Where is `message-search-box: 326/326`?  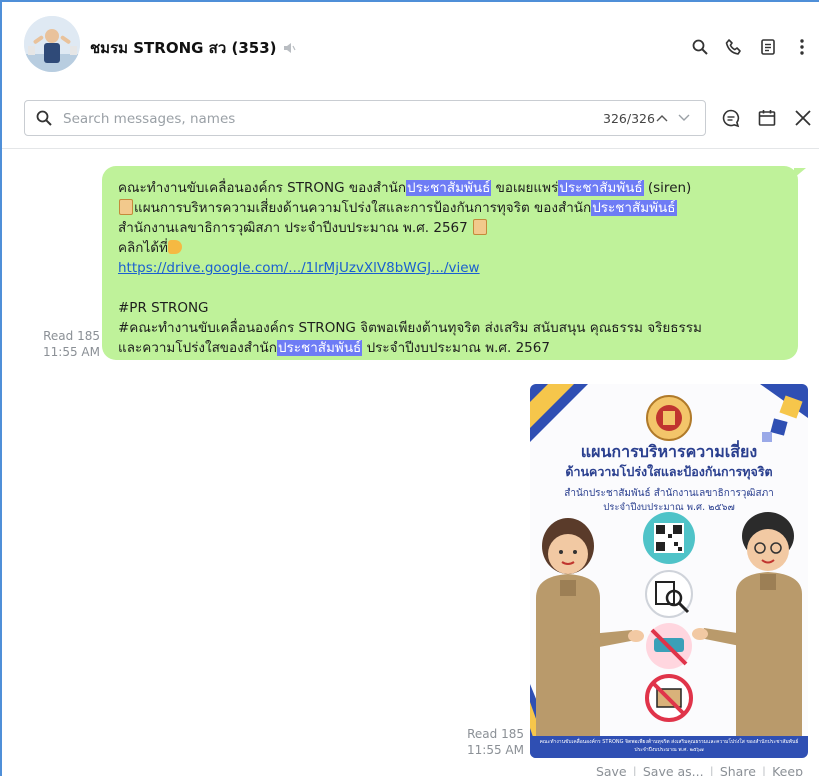
message-search-box: 326/326 is located at coordinates (365, 118).